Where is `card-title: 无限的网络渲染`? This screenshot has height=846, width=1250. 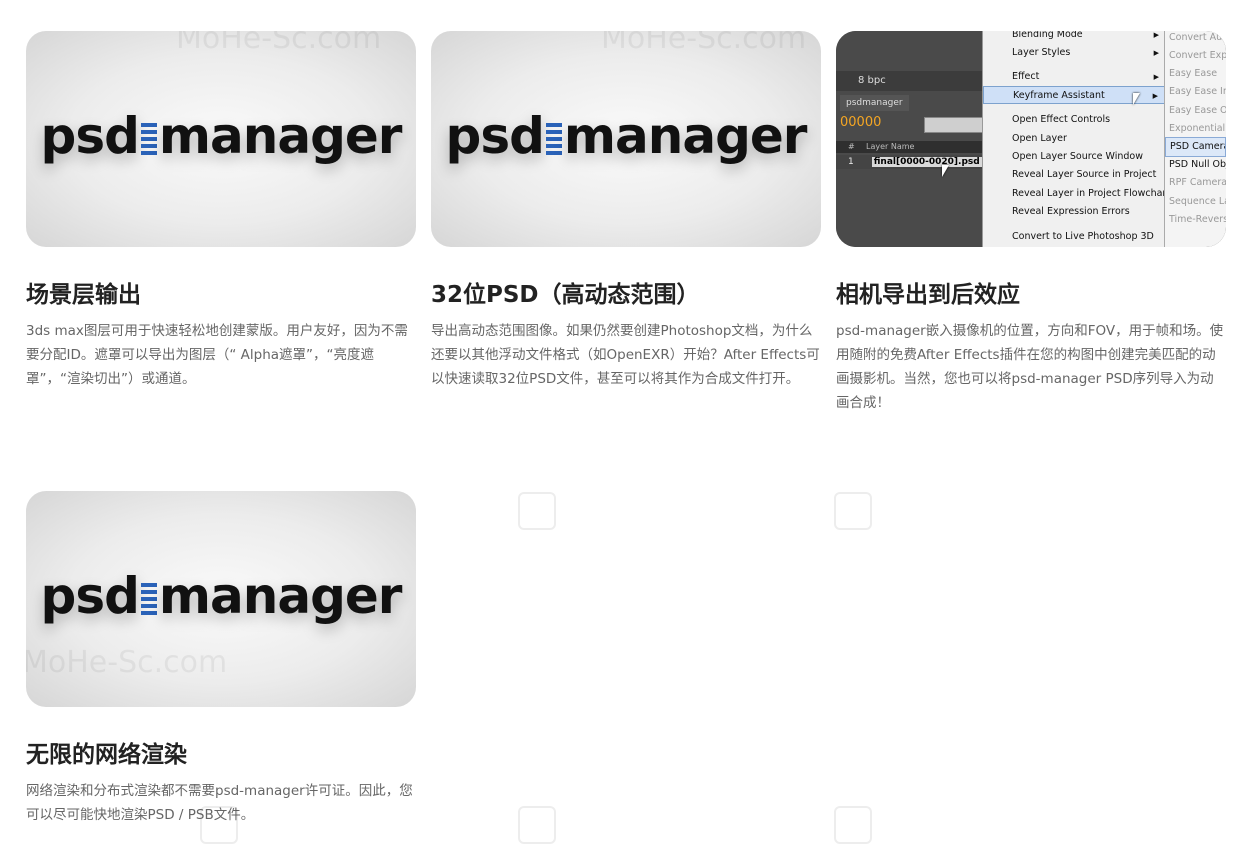
card-title: 无限的网络渲染 is located at coordinates (106, 755).